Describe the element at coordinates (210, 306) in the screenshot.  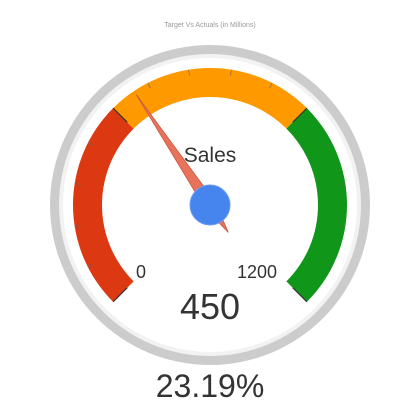
I see `gauge-value: 450` at that location.